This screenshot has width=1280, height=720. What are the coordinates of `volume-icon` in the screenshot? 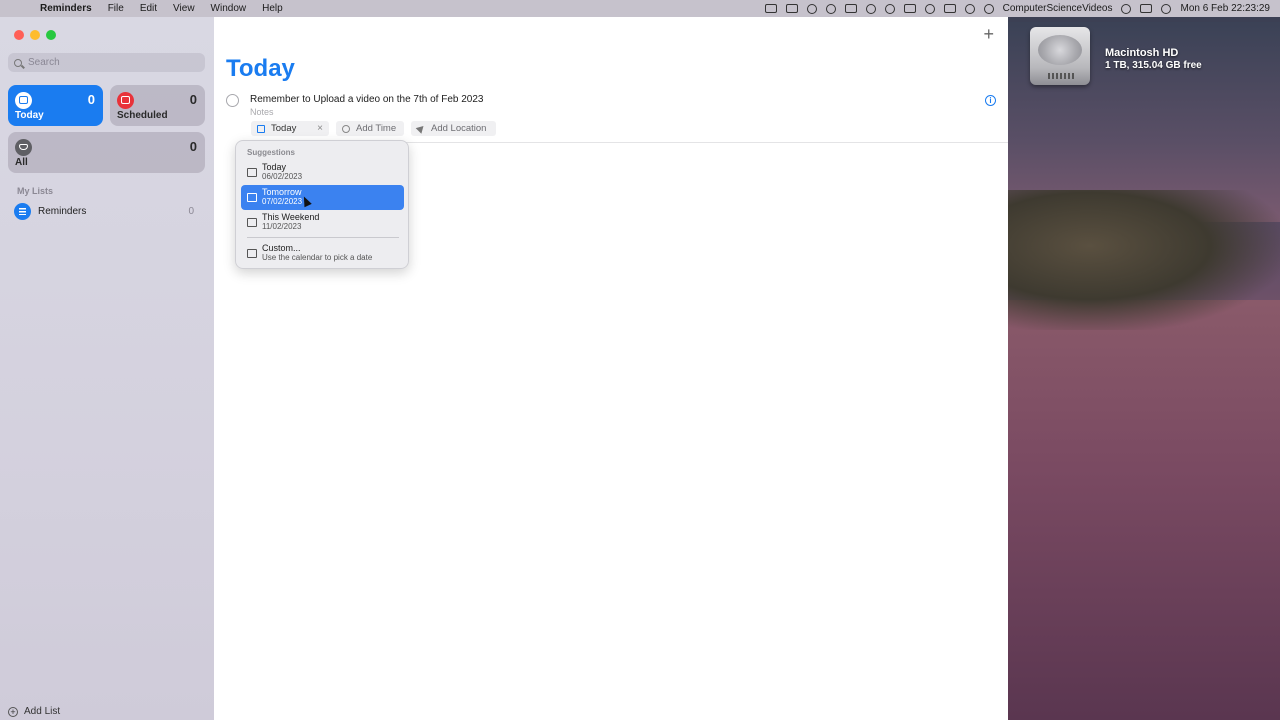 It's located at (969, 8).